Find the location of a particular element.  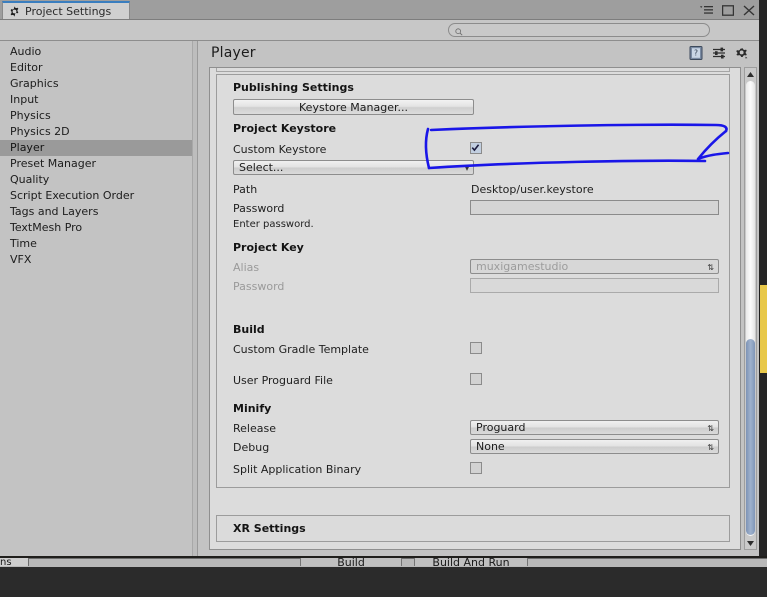

page-title: Player is located at coordinates (233, 53).